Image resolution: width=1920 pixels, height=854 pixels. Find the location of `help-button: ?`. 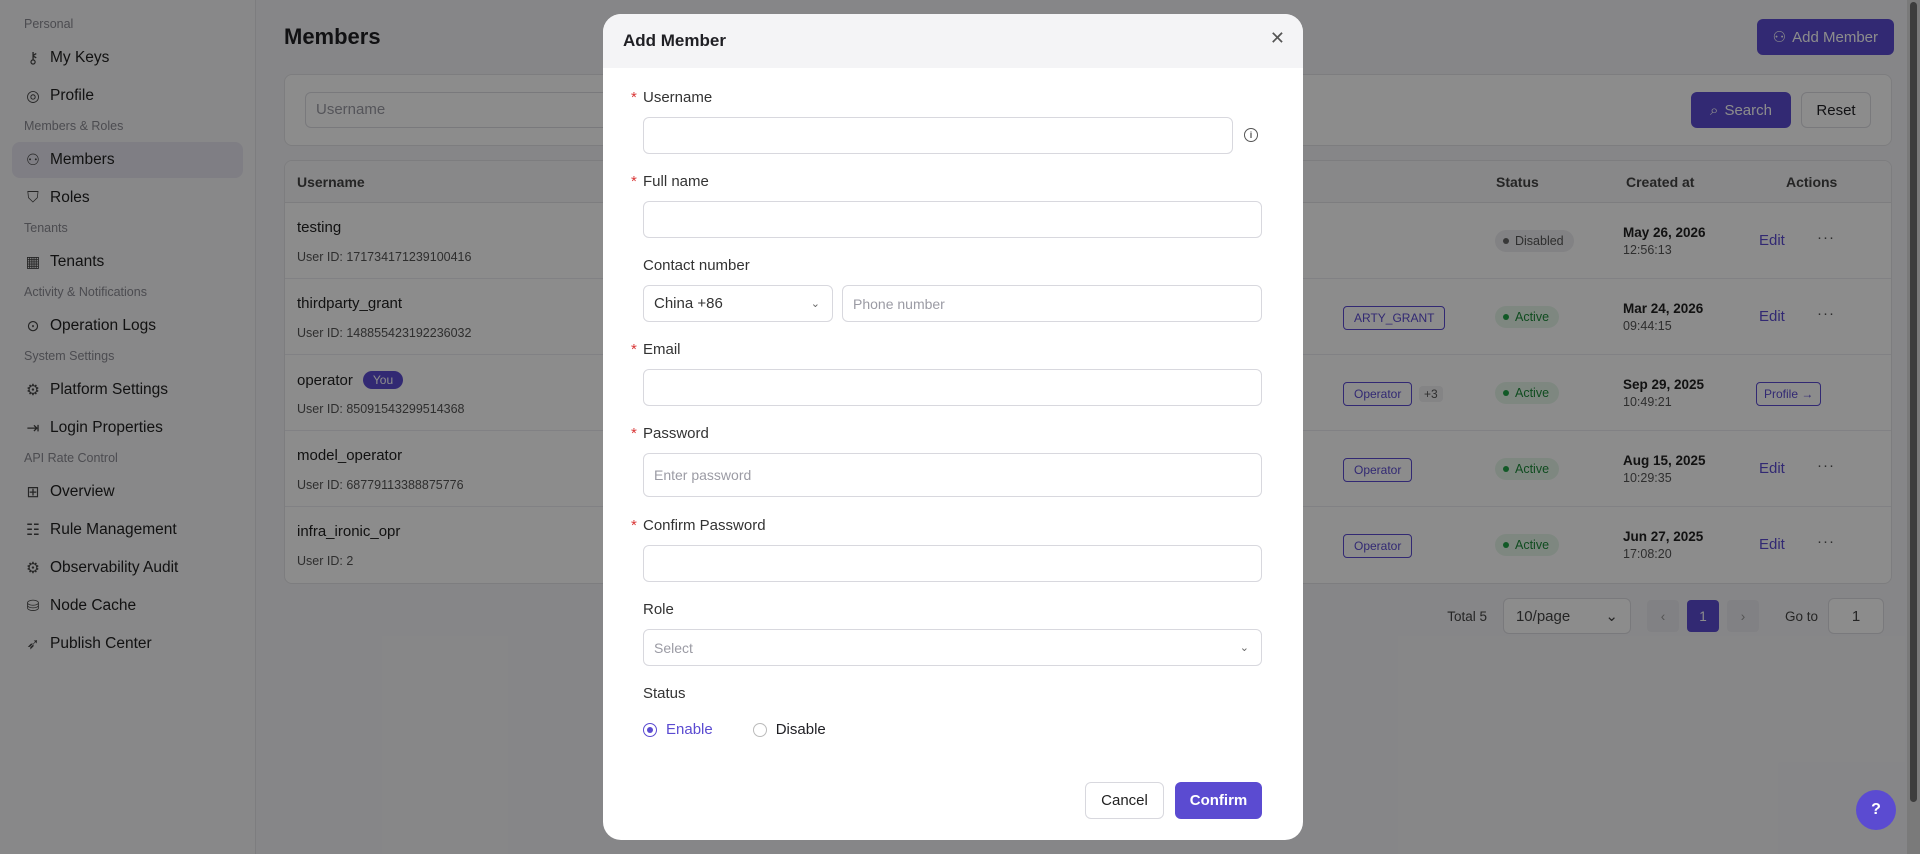

help-button: ? is located at coordinates (1876, 810).